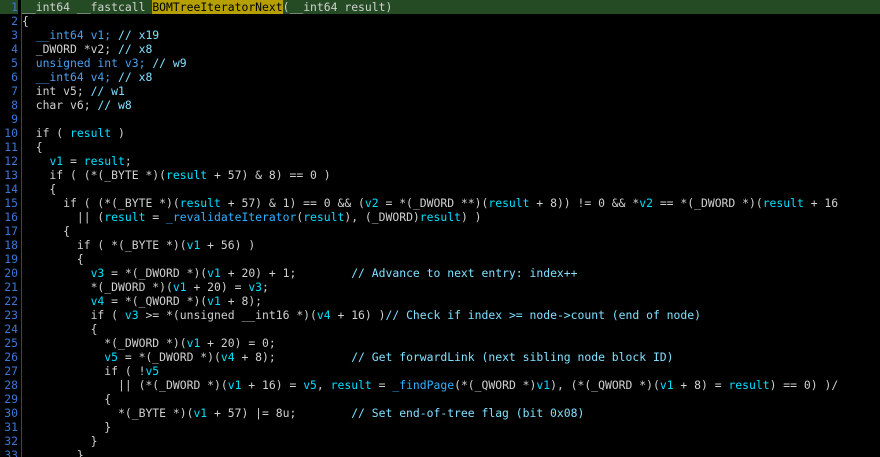 This screenshot has height=457, width=880. What do you see at coordinates (238, 343) in the screenshot?
I see `code-token: + 20) = 0;` at bounding box center [238, 343].